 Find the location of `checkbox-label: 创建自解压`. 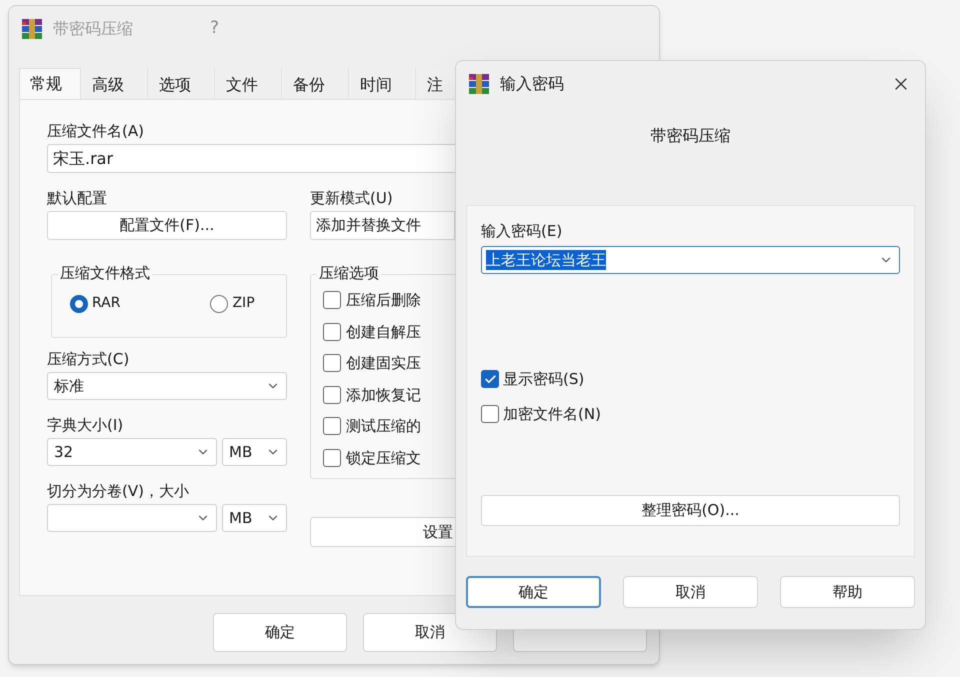

checkbox-label: 创建自解压 is located at coordinates (383, 332).